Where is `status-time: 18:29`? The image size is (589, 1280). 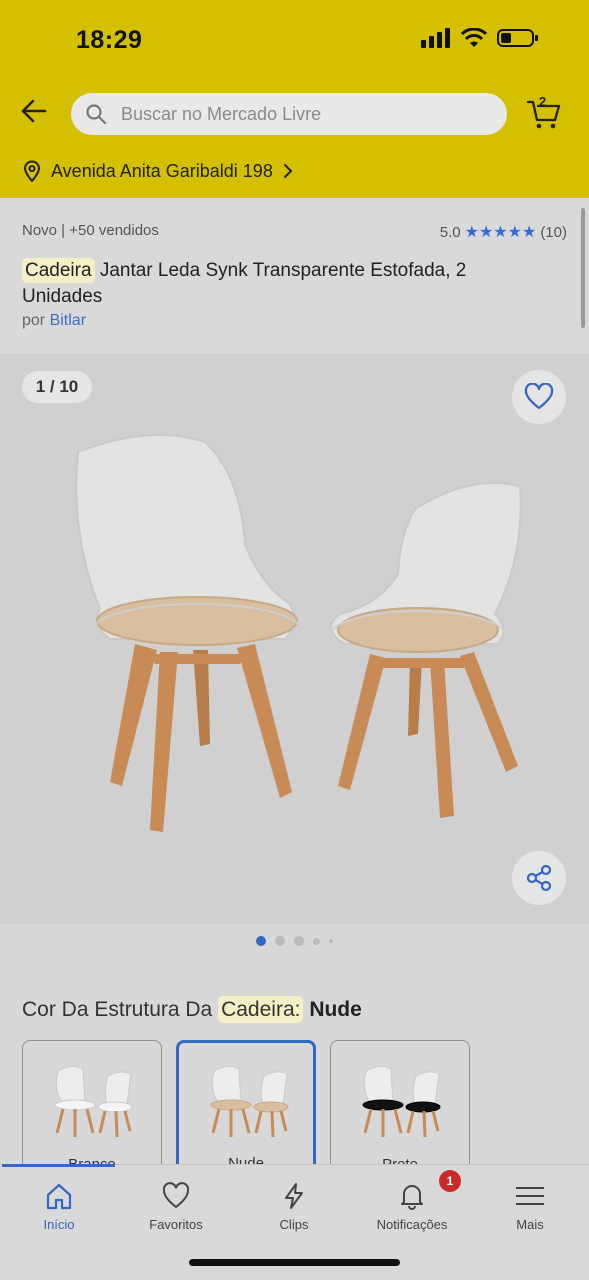
status-time: 18:29 is located at coordinates (109, 40).